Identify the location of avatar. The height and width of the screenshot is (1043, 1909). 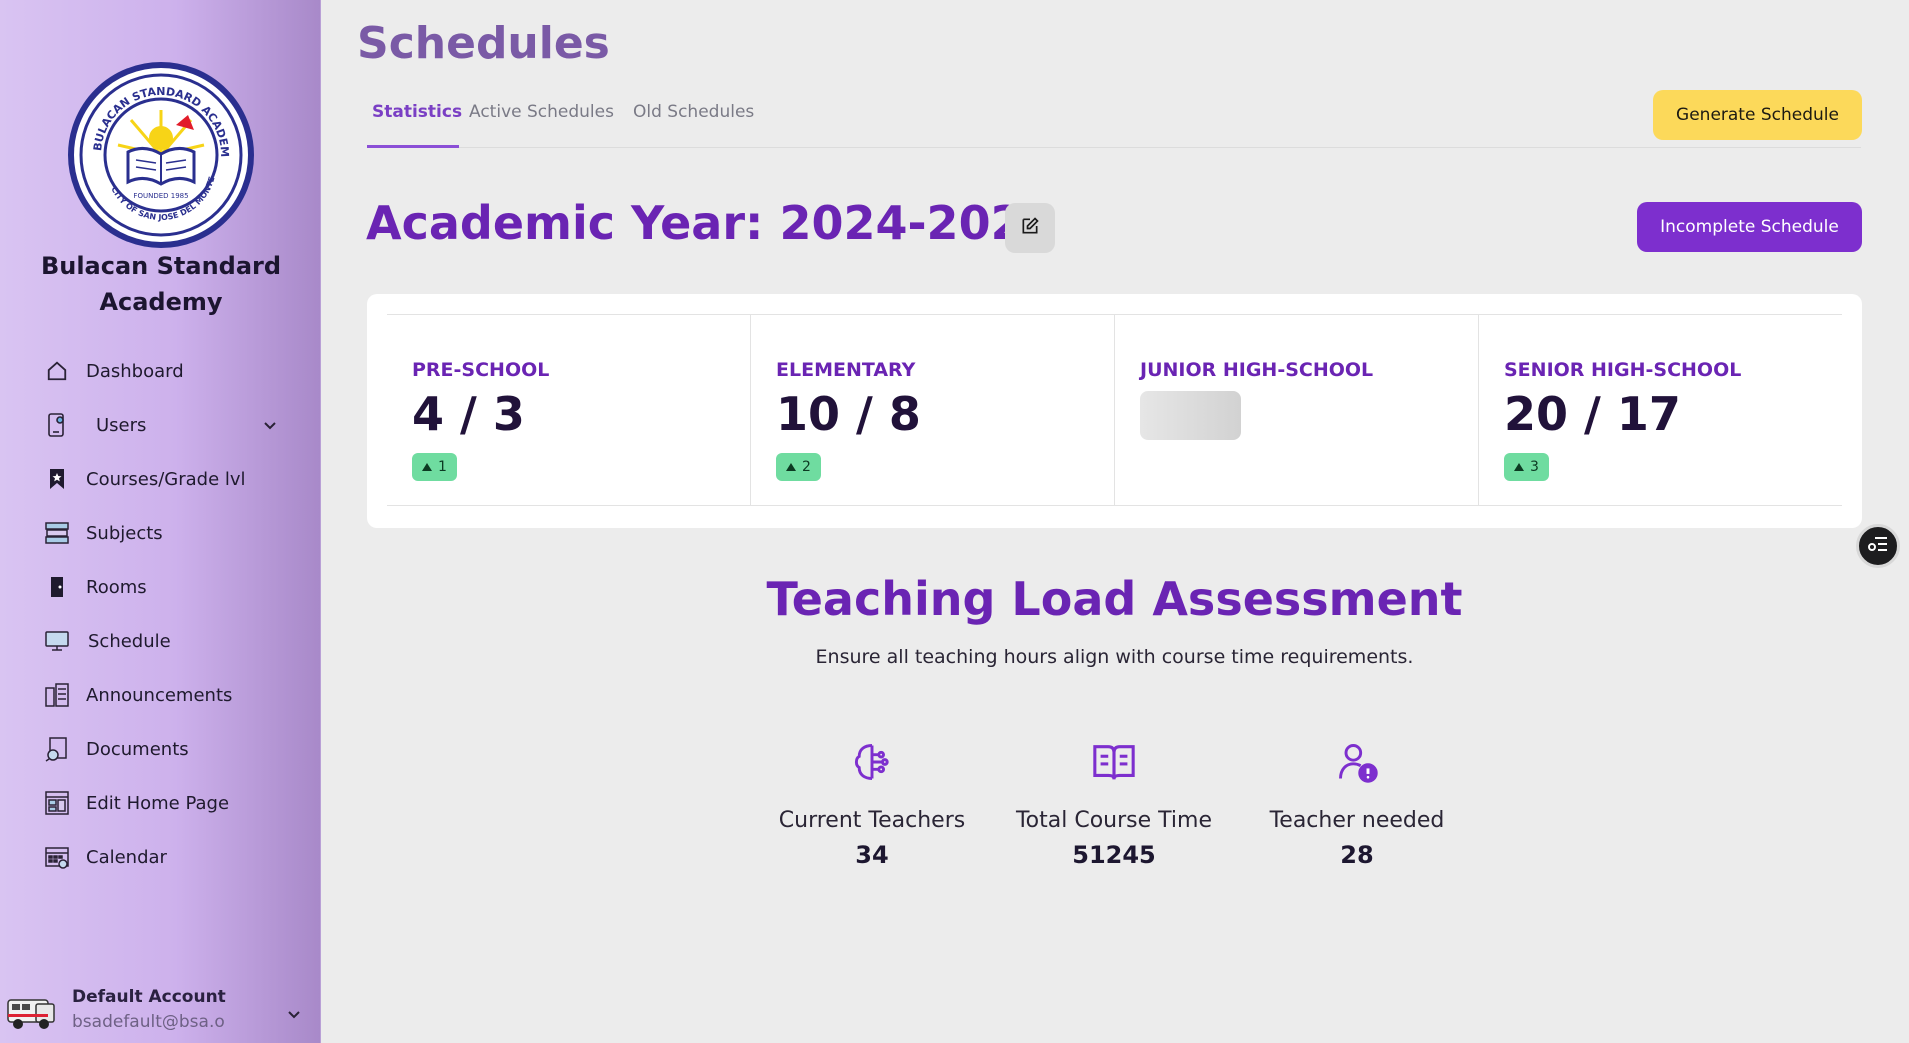
(32, 1012).